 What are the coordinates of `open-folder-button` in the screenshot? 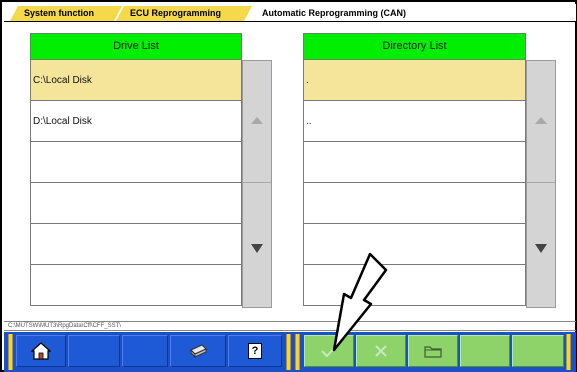 It's located at (433, 351).